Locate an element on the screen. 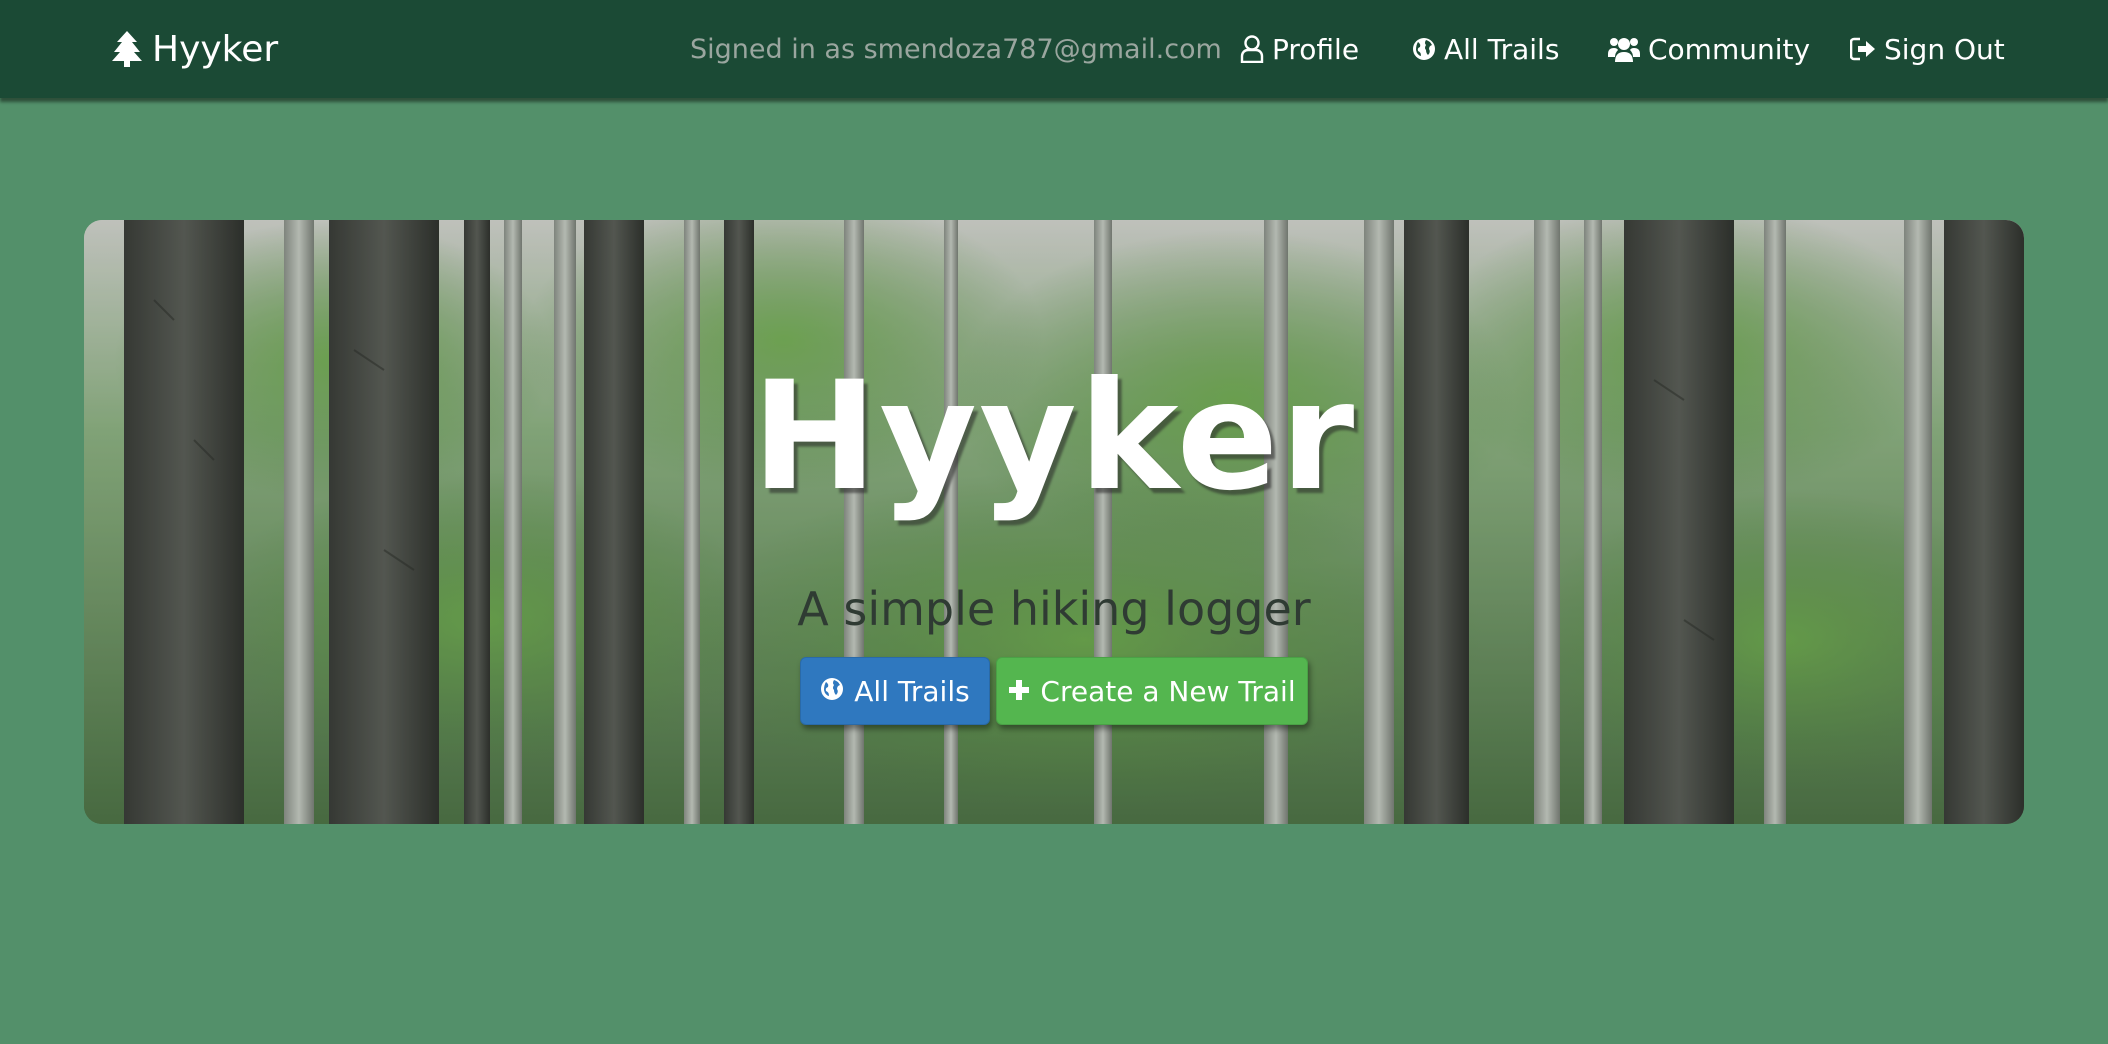 The width and height of the screenshot is (2108, 1044). nav-community-label: Community is located at coordinates (1729, 49).